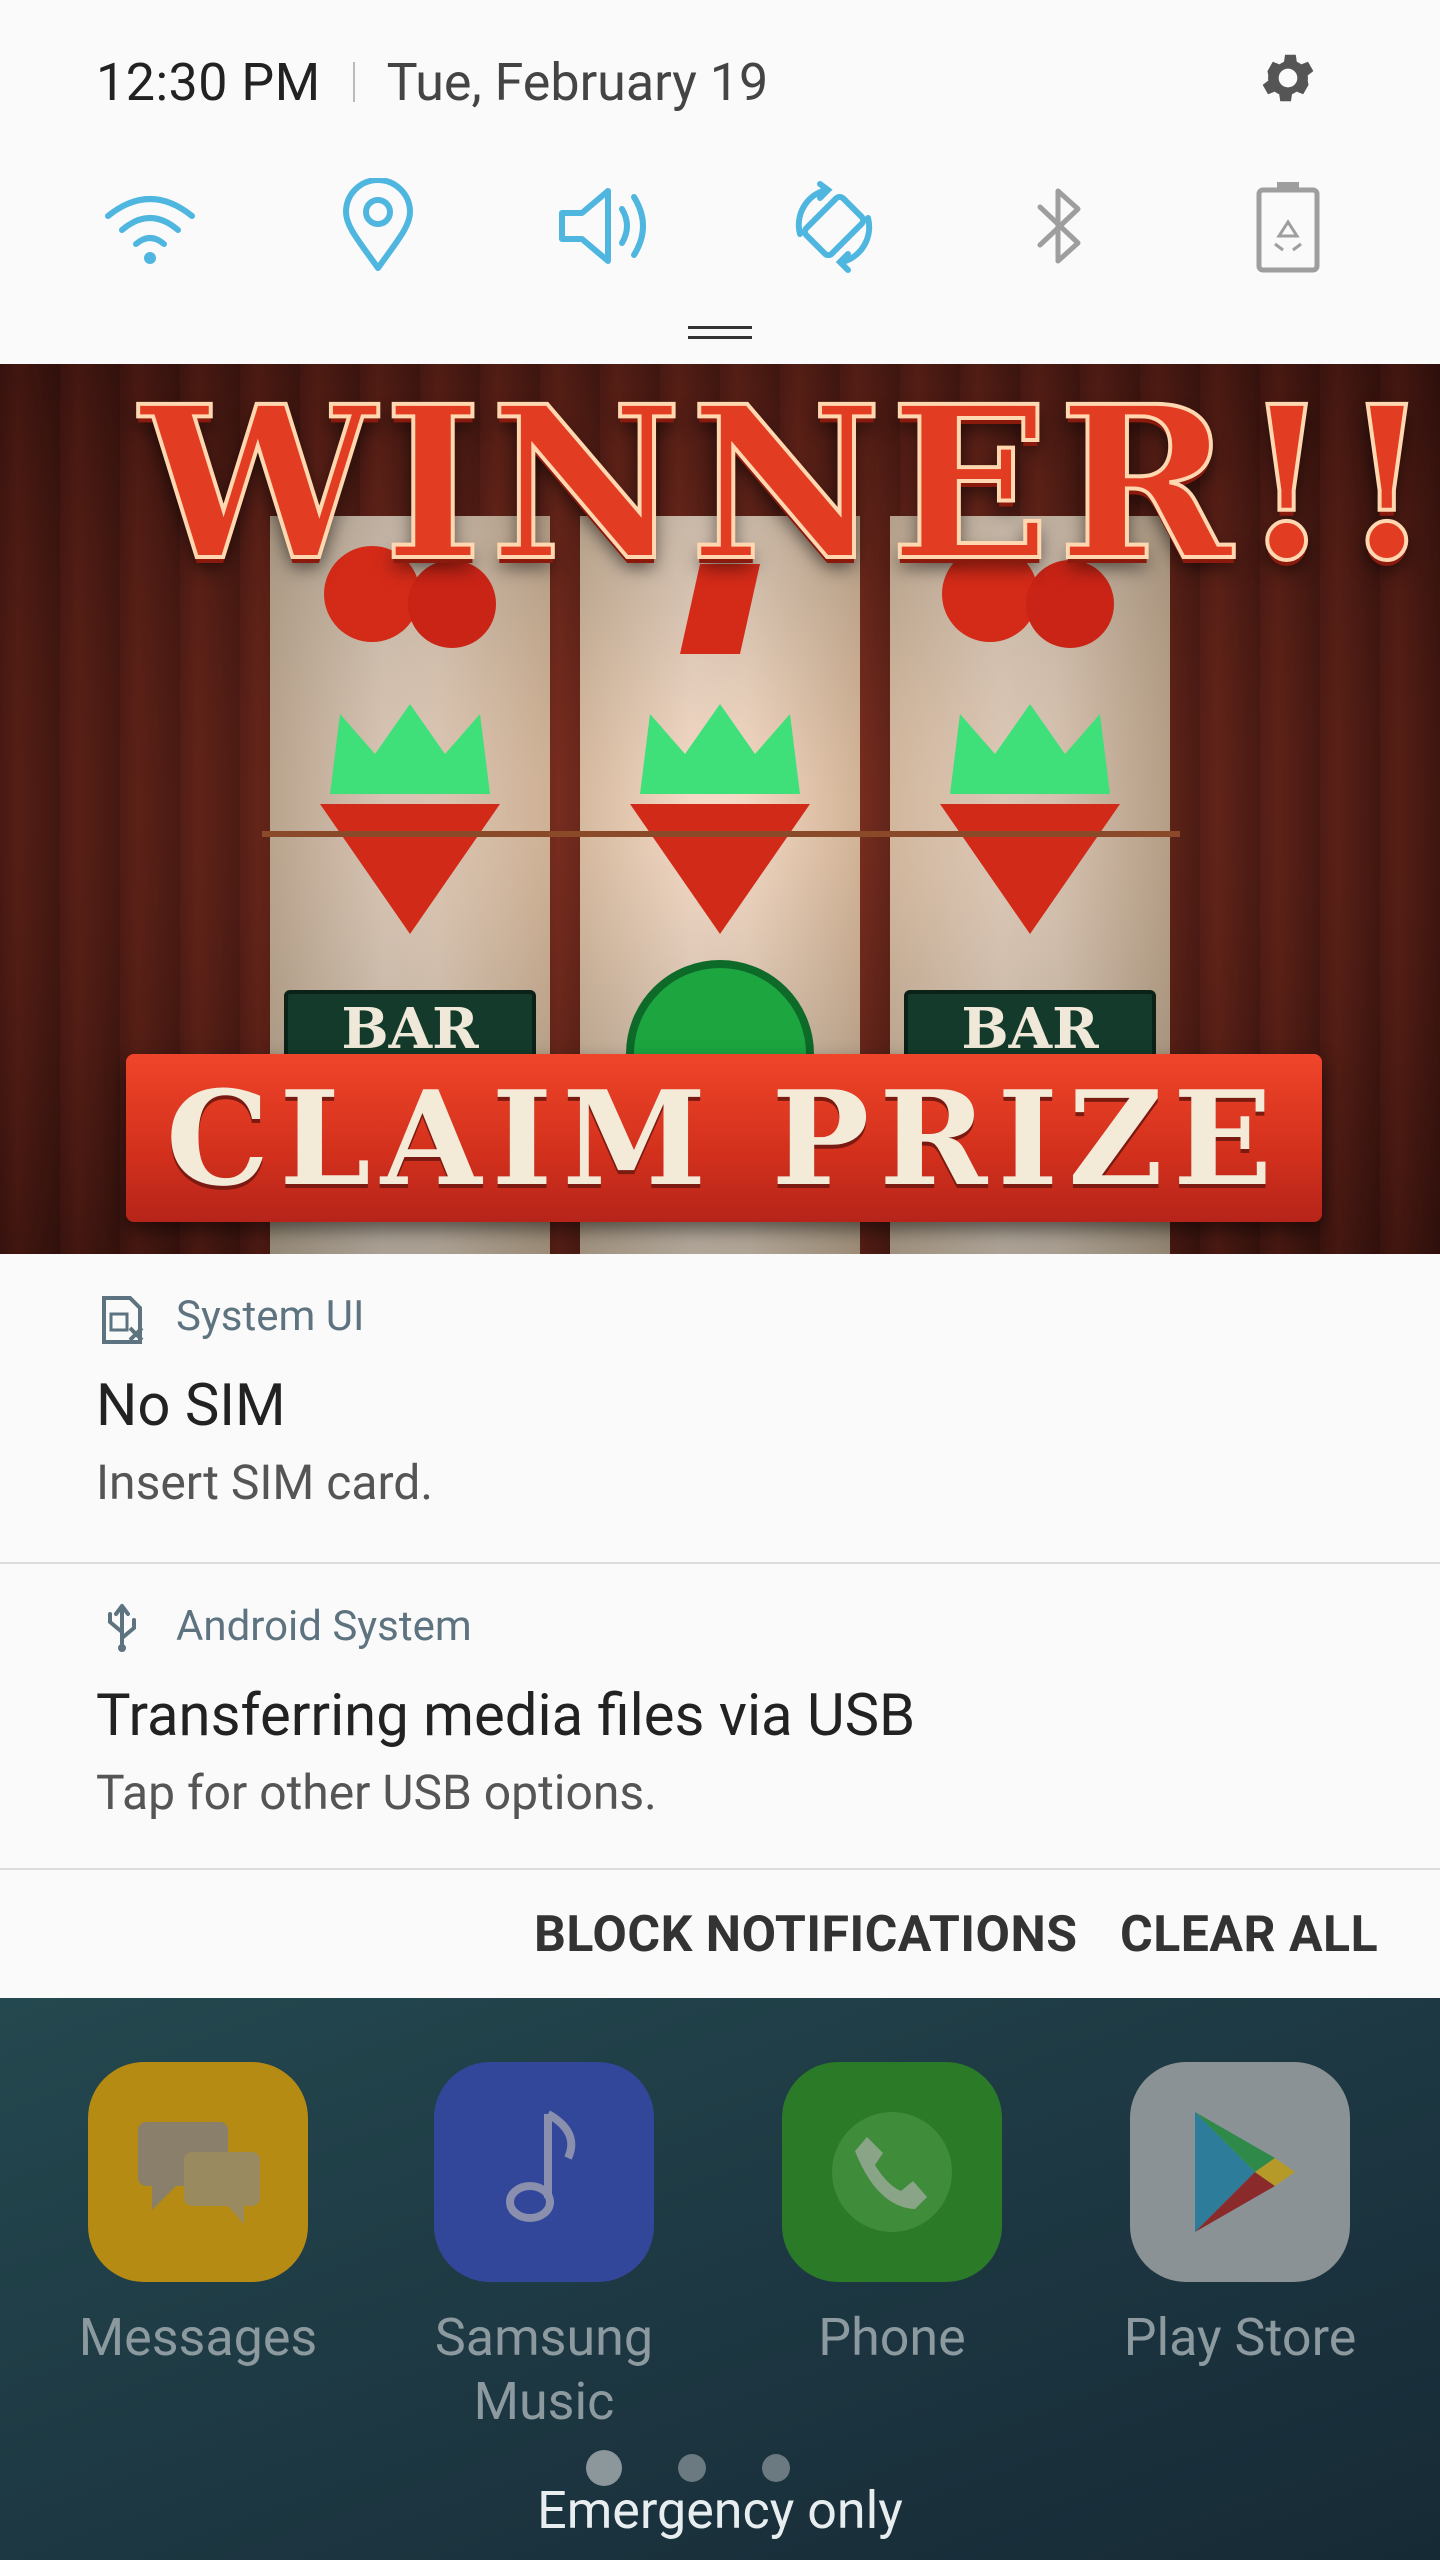  What do you see at coordinates (544, 2172) in the screenshot?
I see `music-icon` at bounding box center [544, 2172].